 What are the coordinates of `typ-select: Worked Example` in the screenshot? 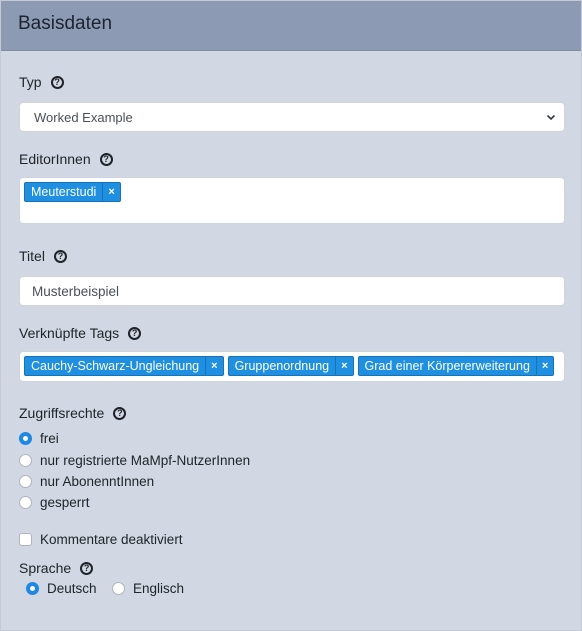 It's located at (292, 117).